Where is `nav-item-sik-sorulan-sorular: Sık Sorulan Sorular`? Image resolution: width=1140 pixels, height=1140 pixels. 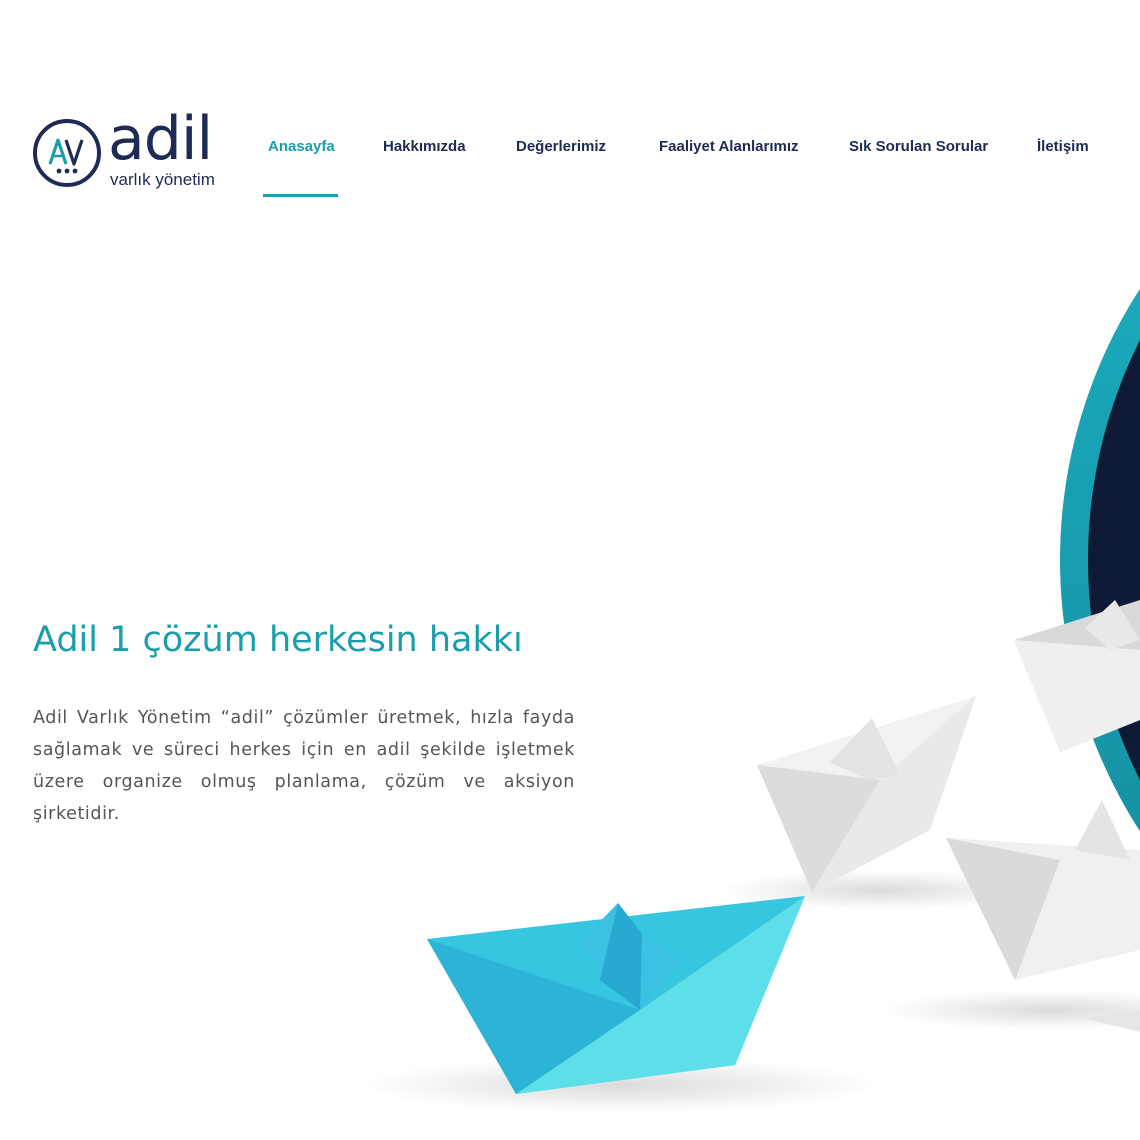 nav-item-sik-sorulan-sorular: Sık Sorulan Sorular is located at coordinates (918, 146).